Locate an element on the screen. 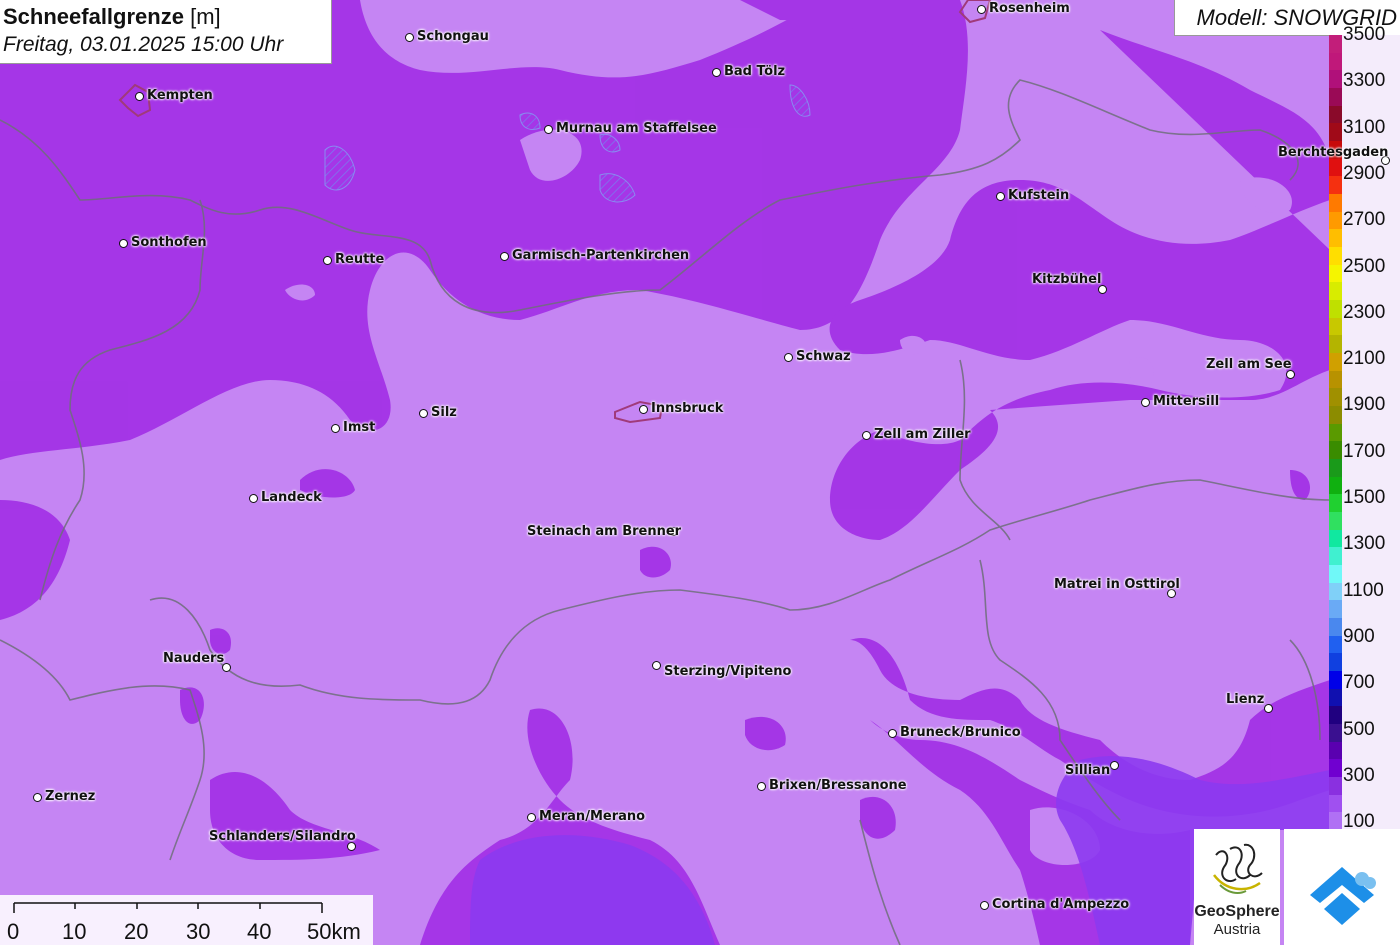  legend-label: 1100 is located at coordinates (1363, 590).